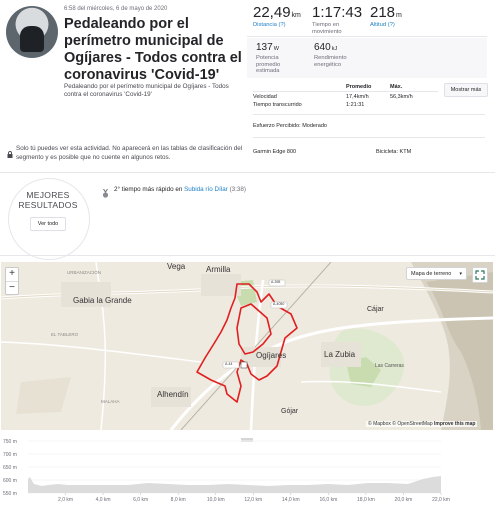  What do you see at coordinates (10, 494) in the screenshot?
I see `elev-y-tick: 550 m` at bounding box center [10, 494].